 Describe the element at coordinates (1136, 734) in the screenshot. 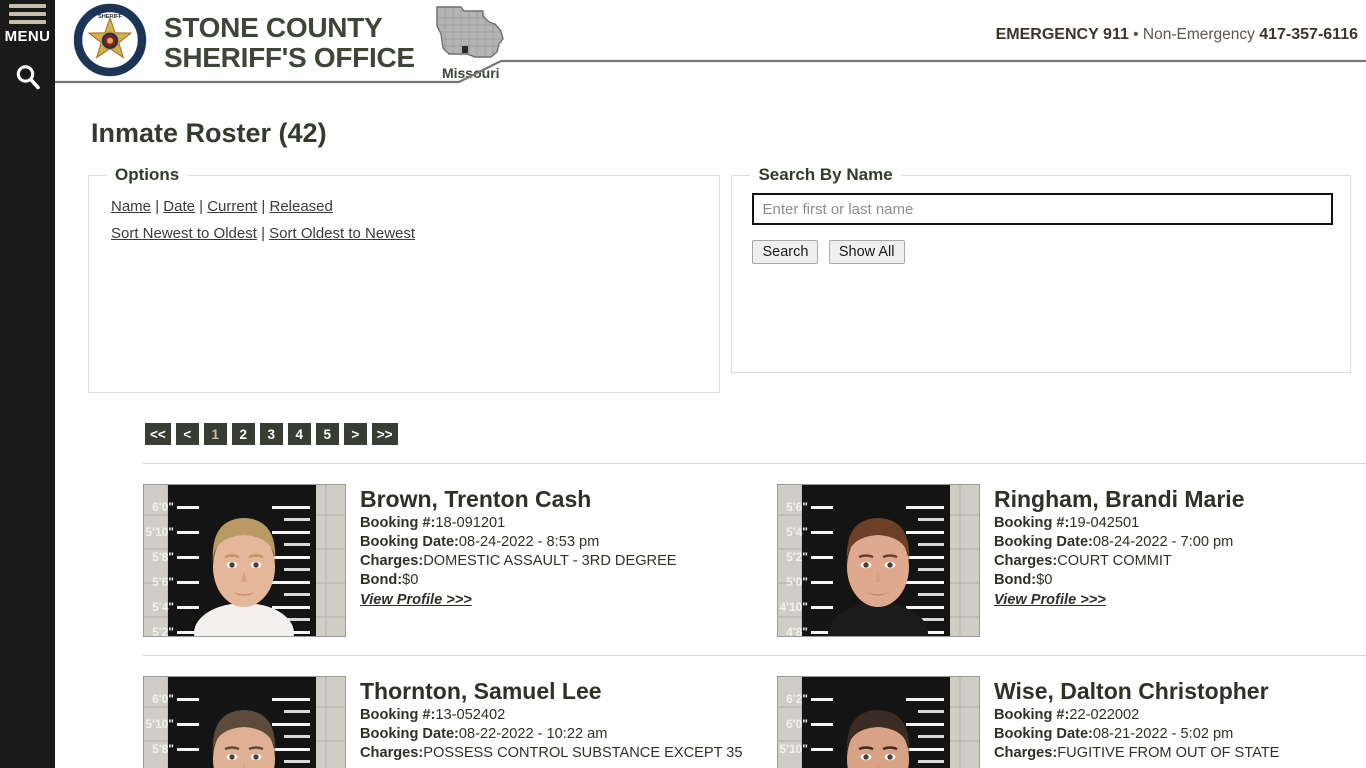

I see `inmate-booking-date: Booking Date:08-21-2022 - 5:02 pm` at that location.